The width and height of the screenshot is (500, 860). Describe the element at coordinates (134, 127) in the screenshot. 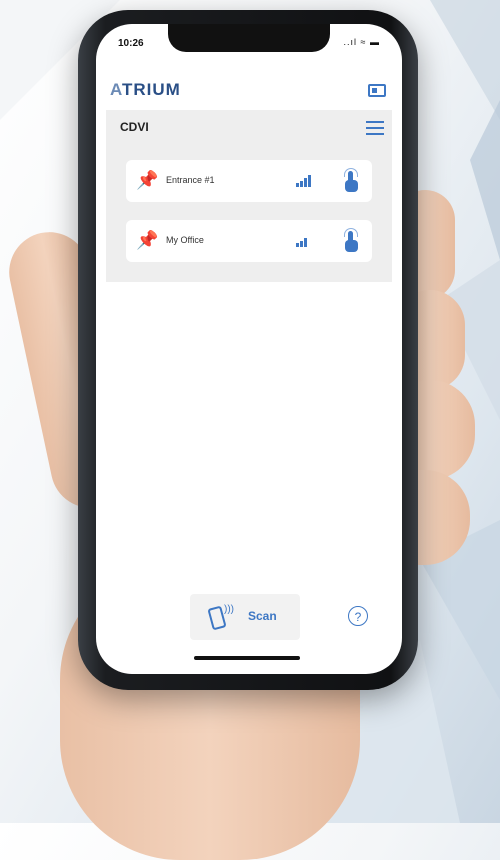

I see `site-title: CDVI` at that location.